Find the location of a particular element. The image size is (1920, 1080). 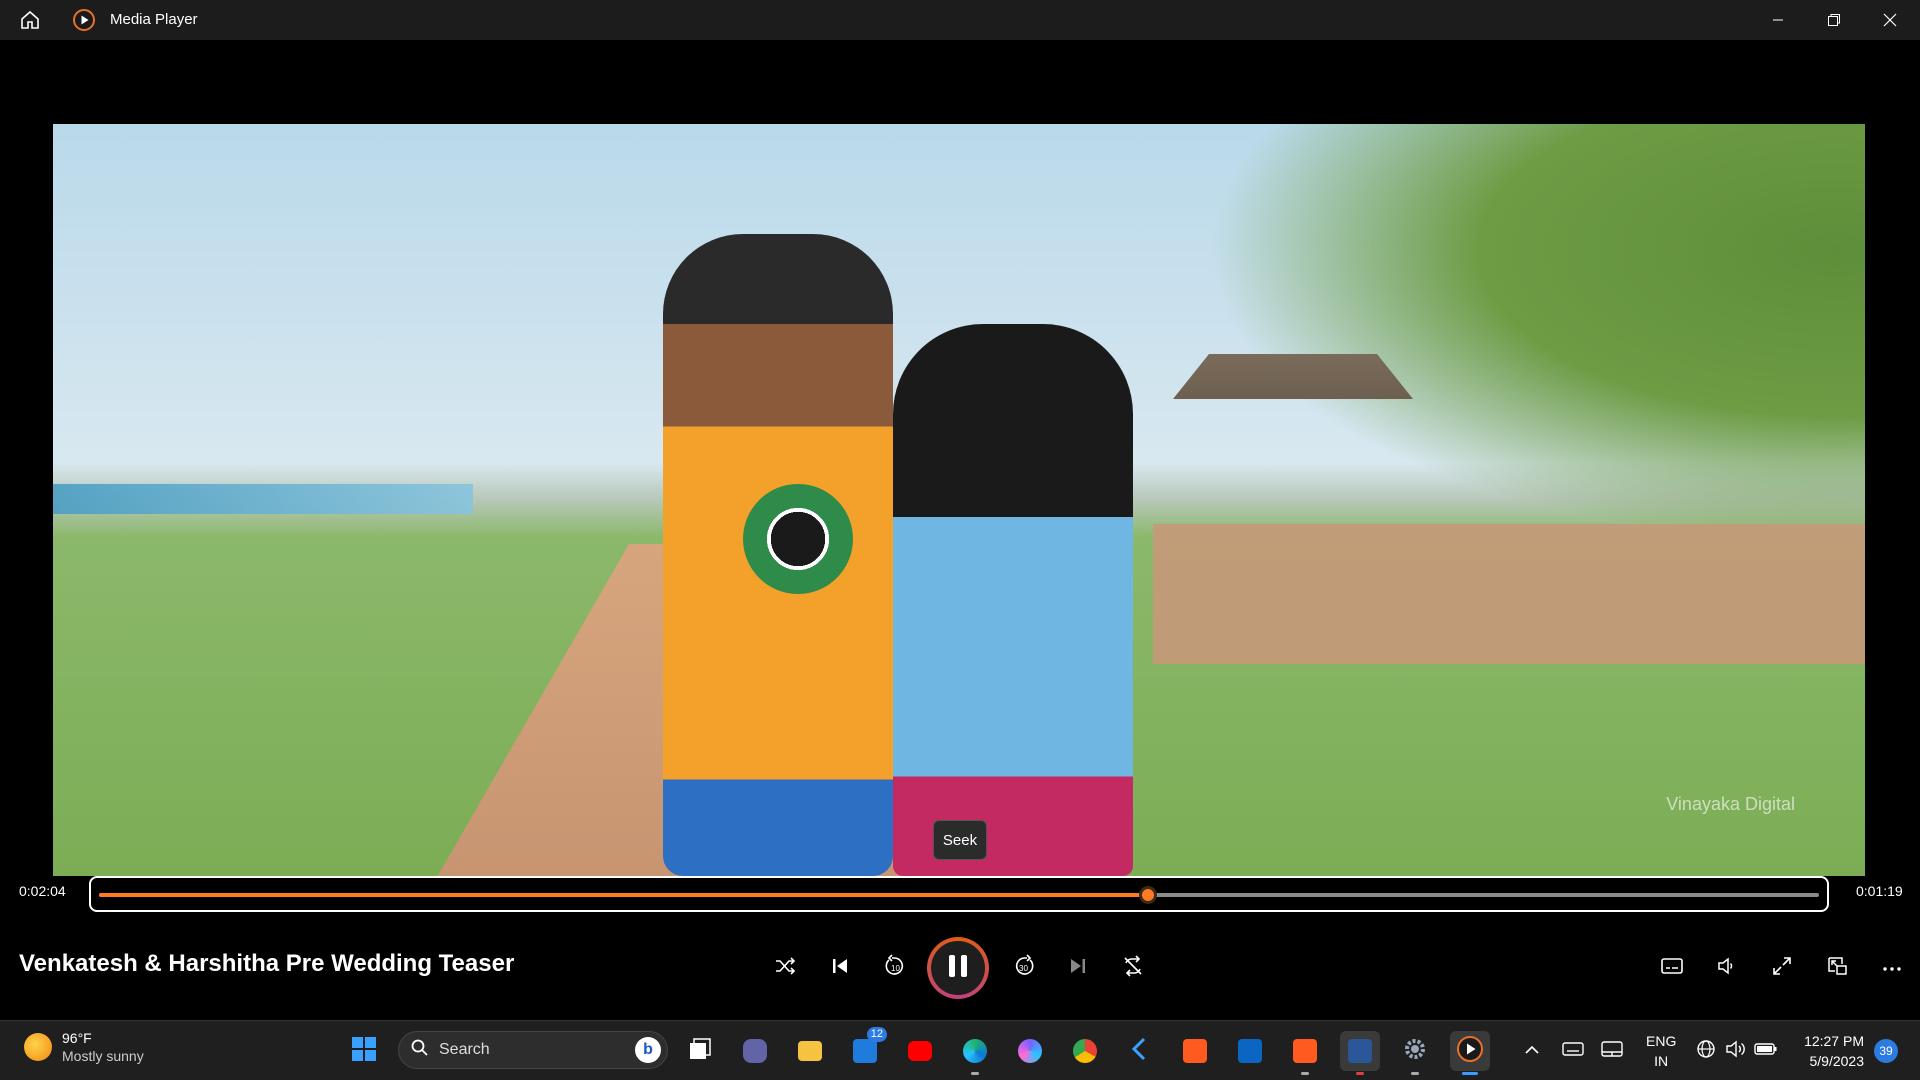

previous-button is located at coordinates (840, 968).